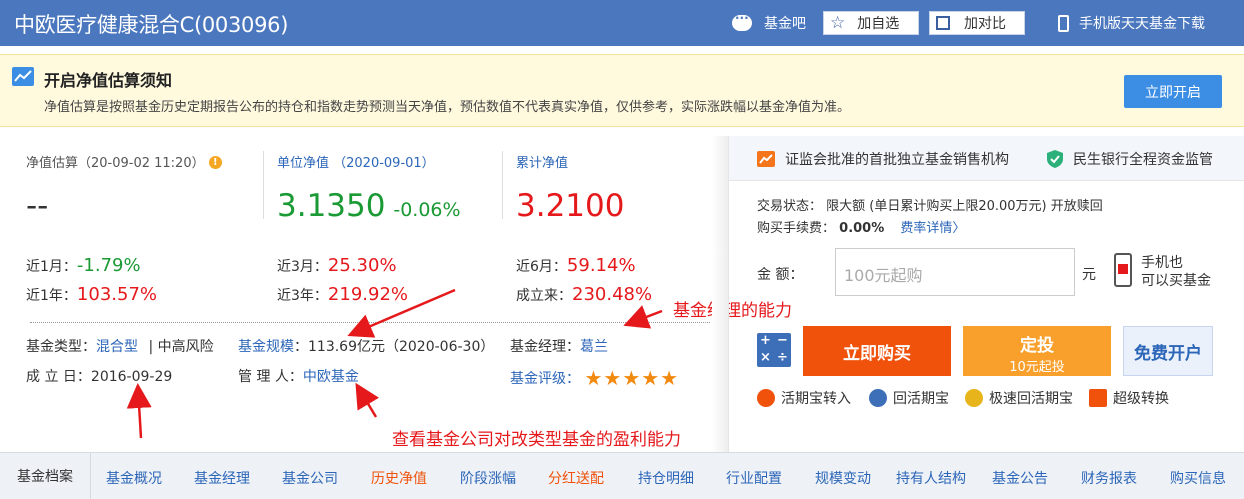 Image resolution: width=1244 pixels, height=499 pixels. What do you see at coordinates (108, 265) in the screenshot?
I see `perf-value: -1.79%` at bounding box center [108, 265].